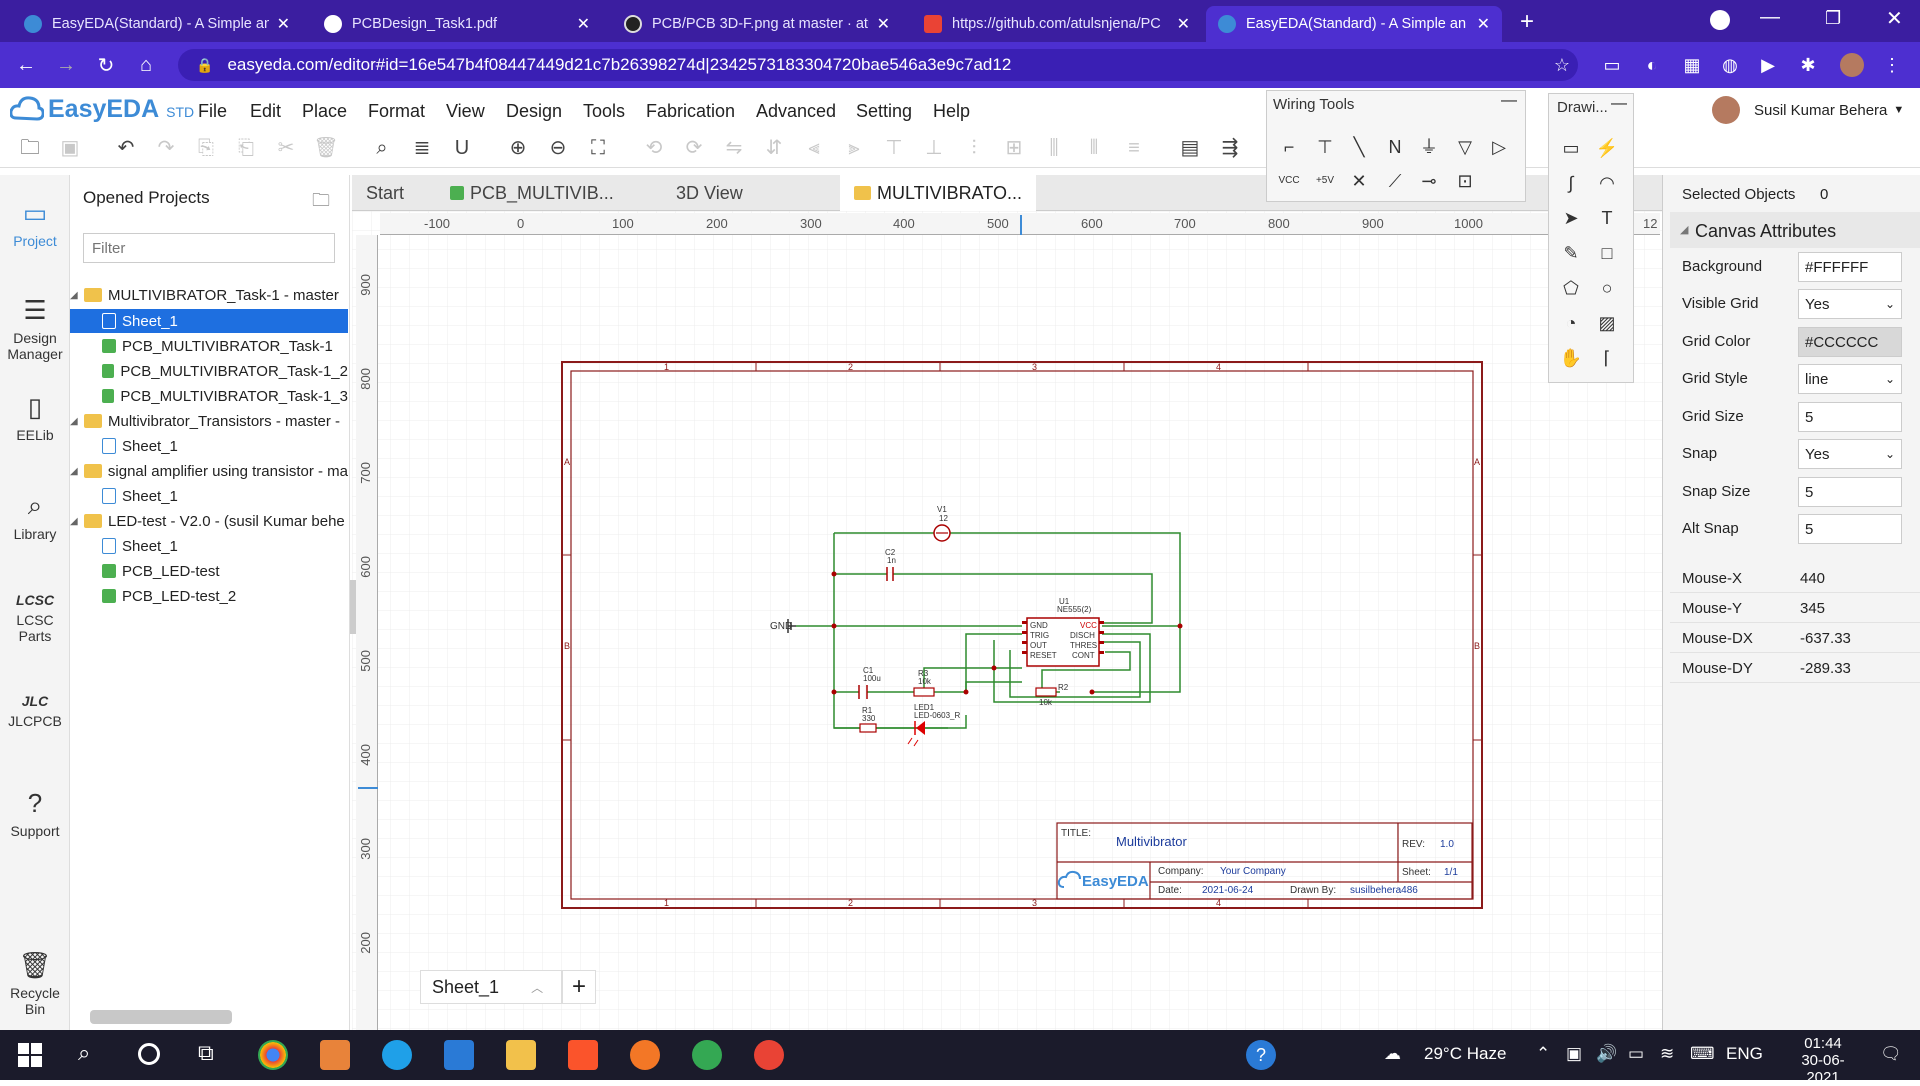  Describe the element at coordinates (924, 692) in the screenshot. I see `r3-resistor` at that location.